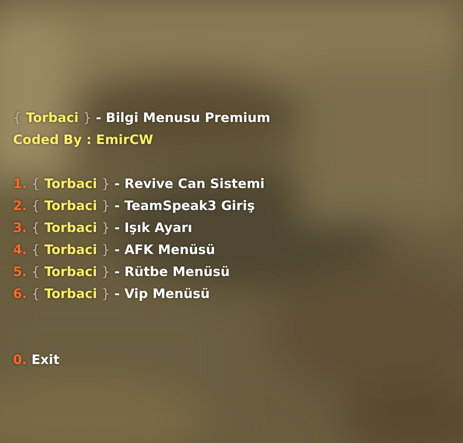 The image size is (463, 443). What do you see at coordinates (114, 251) in the screenshot?
I see `menu-item: 4. { Torbaci } - AFK Menüsü` at bounding box center [114, 251].